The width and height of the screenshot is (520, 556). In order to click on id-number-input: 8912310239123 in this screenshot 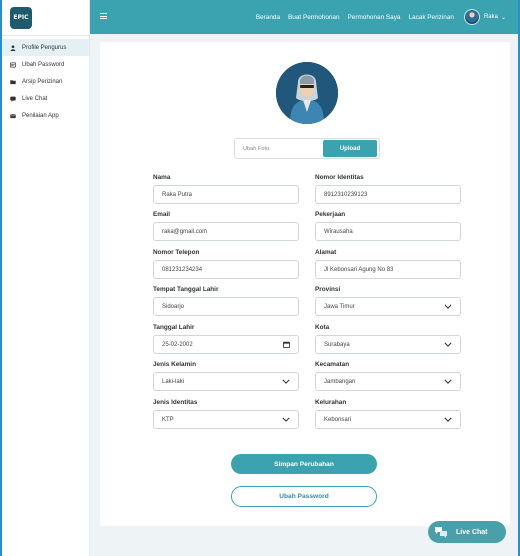, I will do `click(388, 194)`.